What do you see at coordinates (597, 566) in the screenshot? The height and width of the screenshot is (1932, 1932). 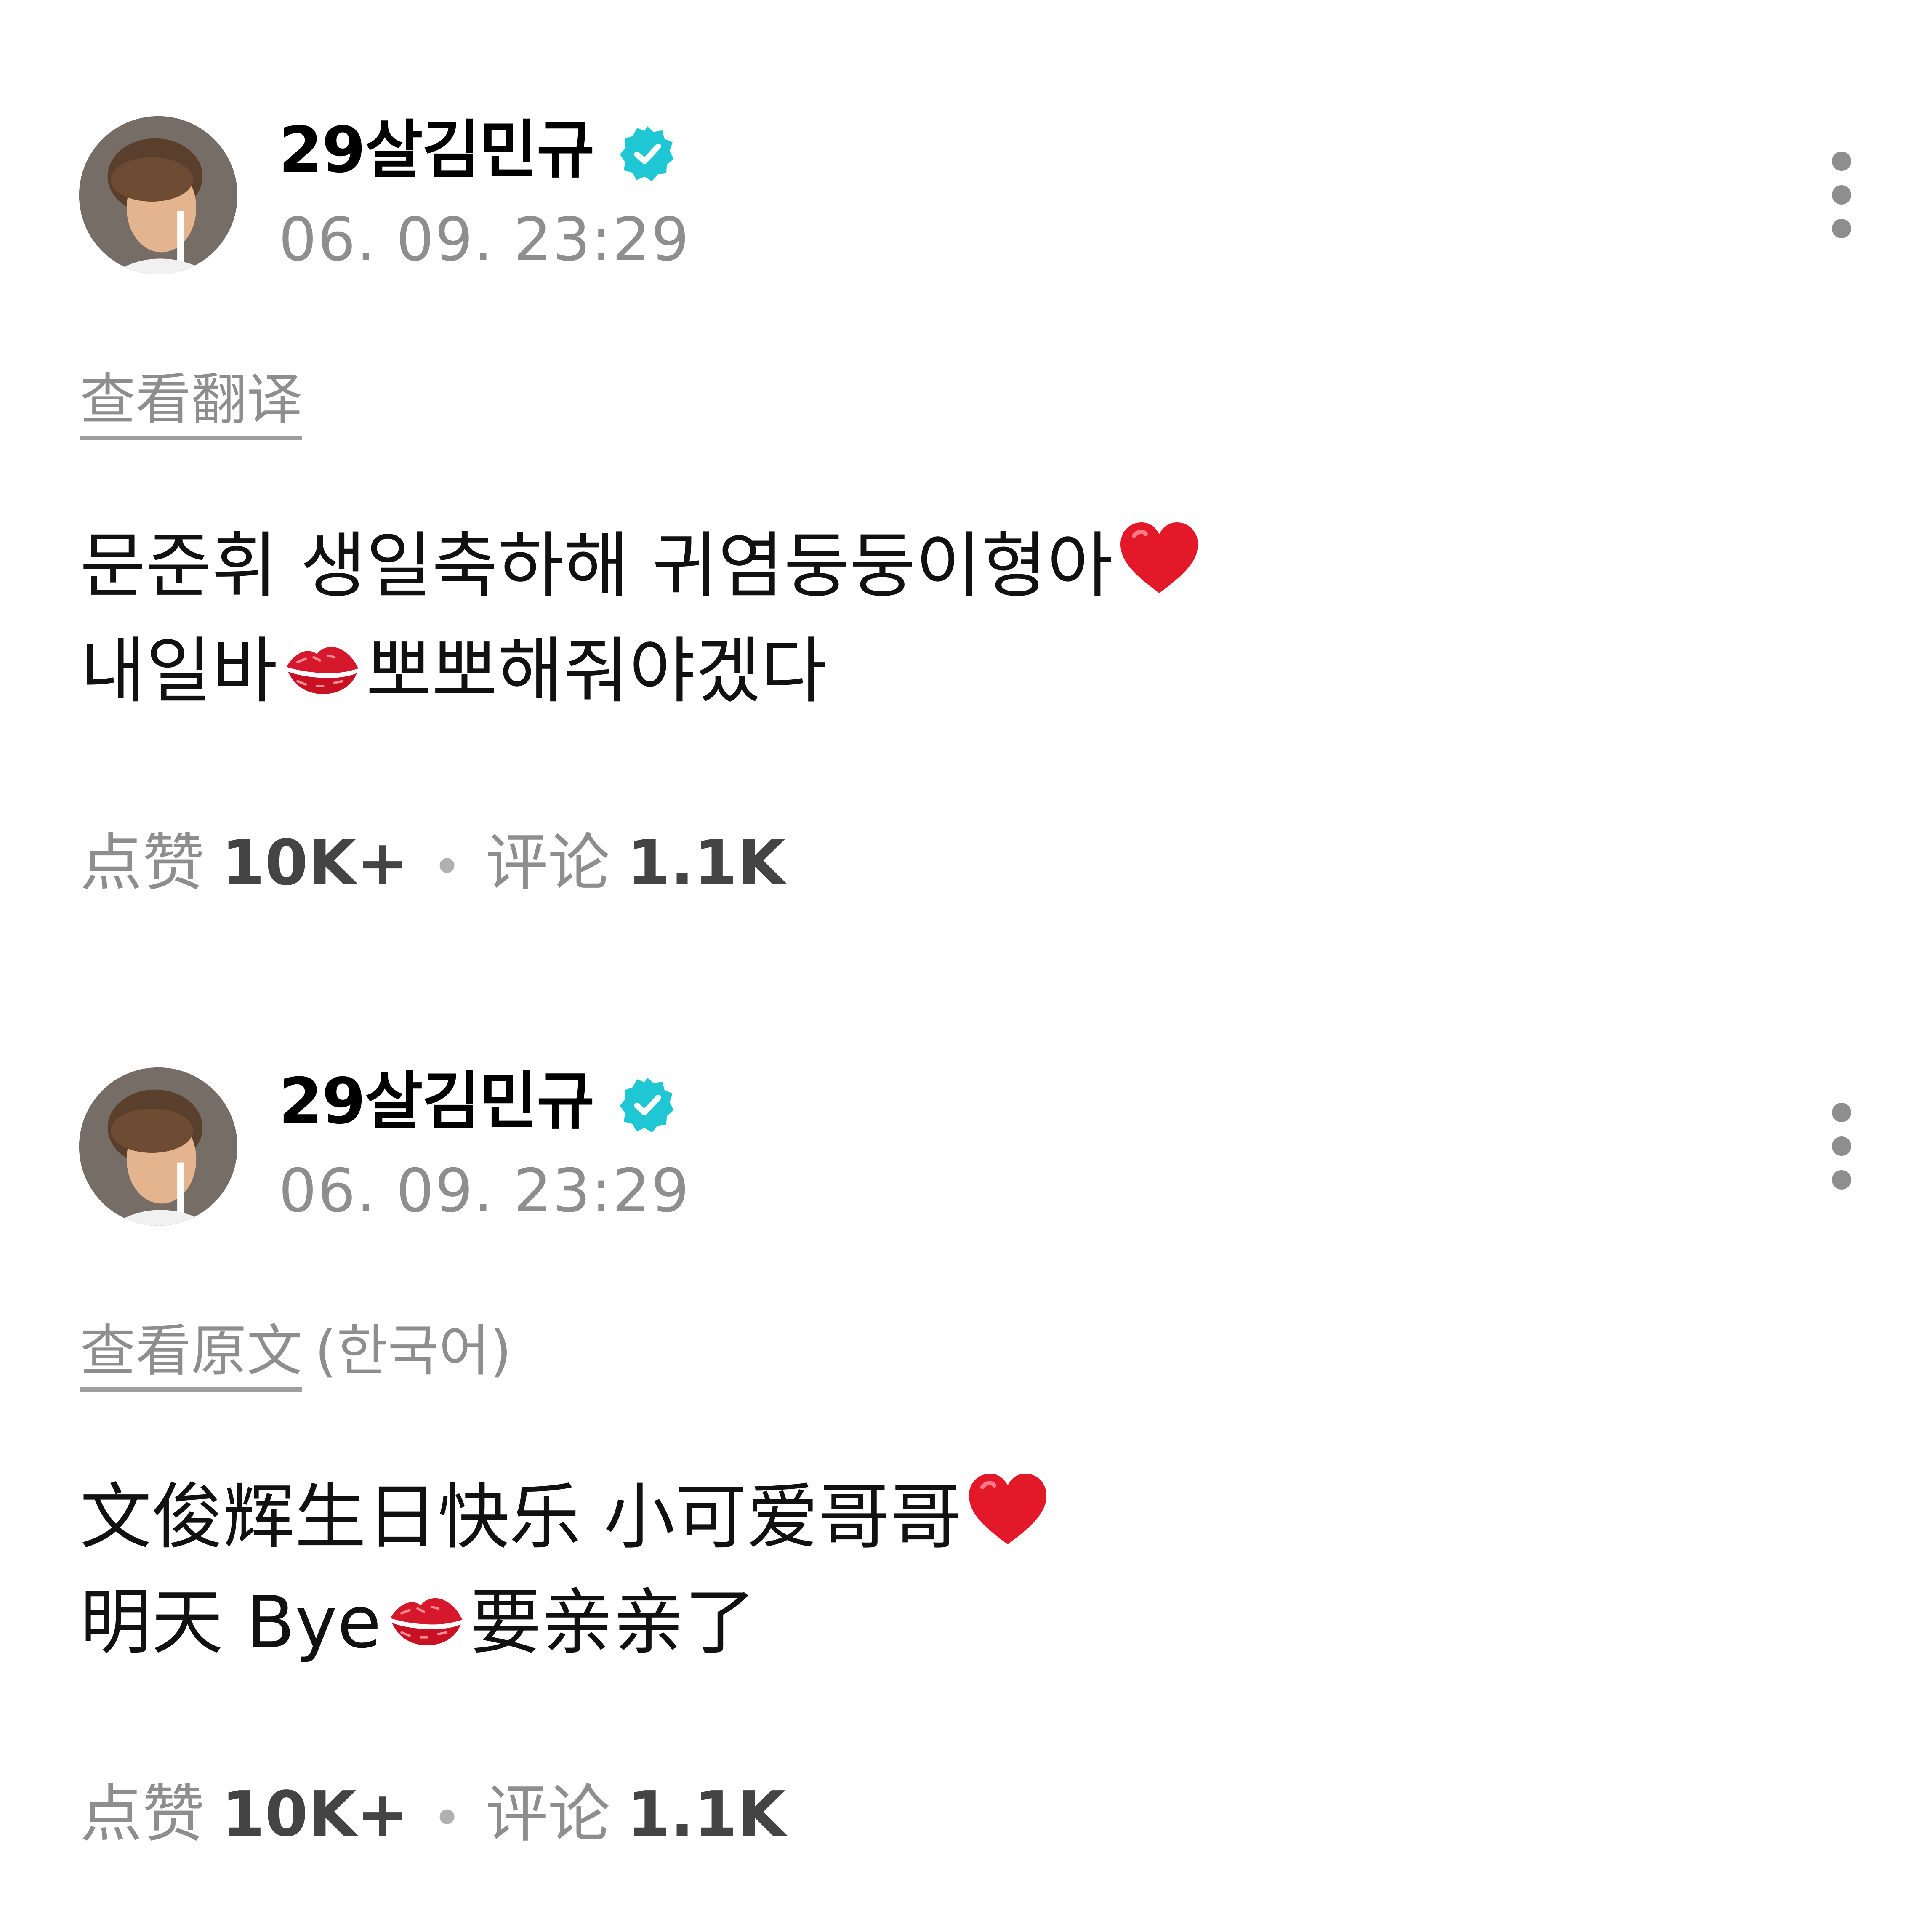 I see `content-text: 문준휘 생일축하해 귀염둥둥이형아` at bounding box center [597, 566].